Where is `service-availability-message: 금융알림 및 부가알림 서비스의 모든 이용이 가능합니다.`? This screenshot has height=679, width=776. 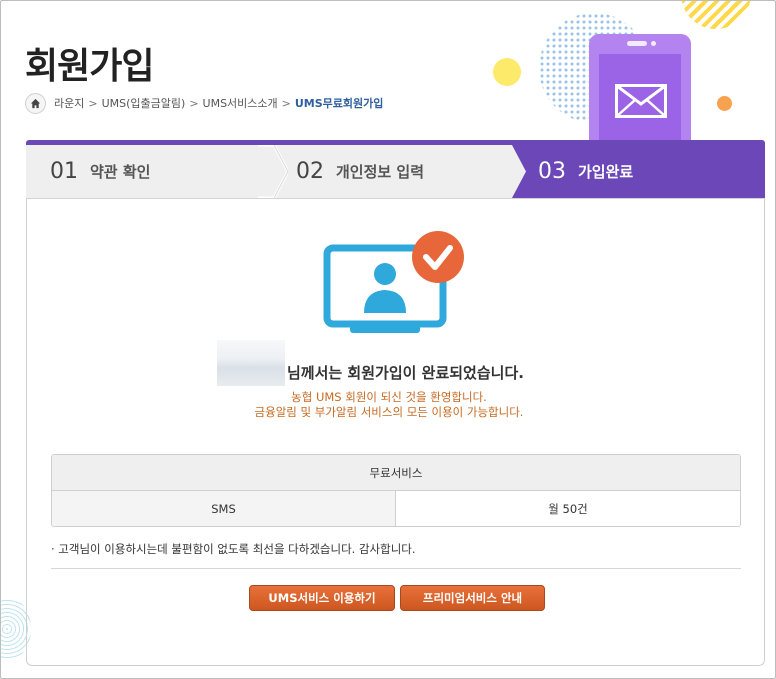 service-availability-message: 금융알림 및 부가알림 서비스의 모든 이용이 가능합니다. is located at coordinates (389, 412).